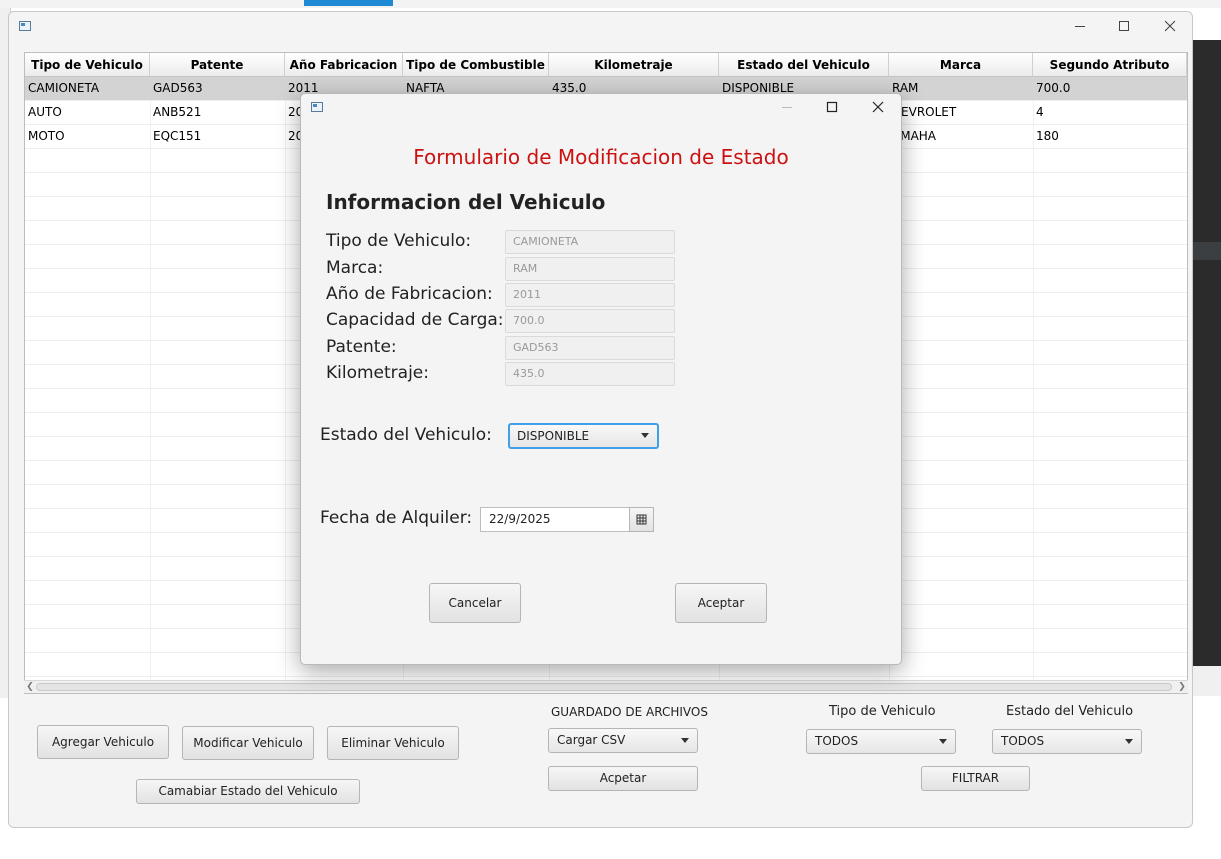 Image resolution: width=1221 pixels, height=859 pixels. What do you see at coordinates (399, 241) in the screenshot?
I see `field-label: Tipo de Vehiculo:` at bounding box center [399, 241].